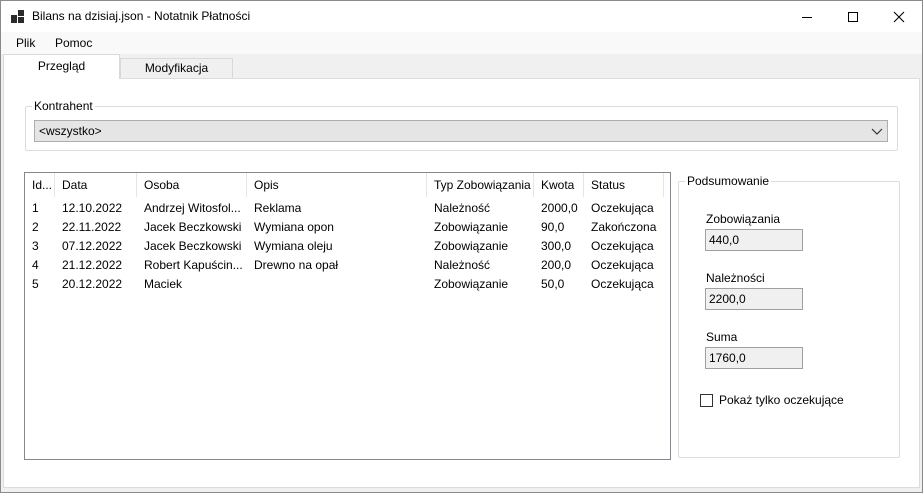 This screenshot has width=923, height=493. Describe the element at coordinates (877, 131) in the screenshot. I see `chevron-down-icon` at that location.